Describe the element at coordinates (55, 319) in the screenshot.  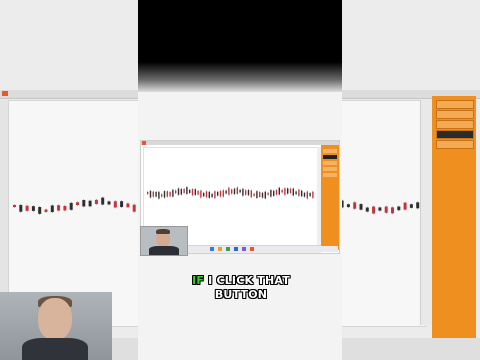
I see `presenter-head` at that location.